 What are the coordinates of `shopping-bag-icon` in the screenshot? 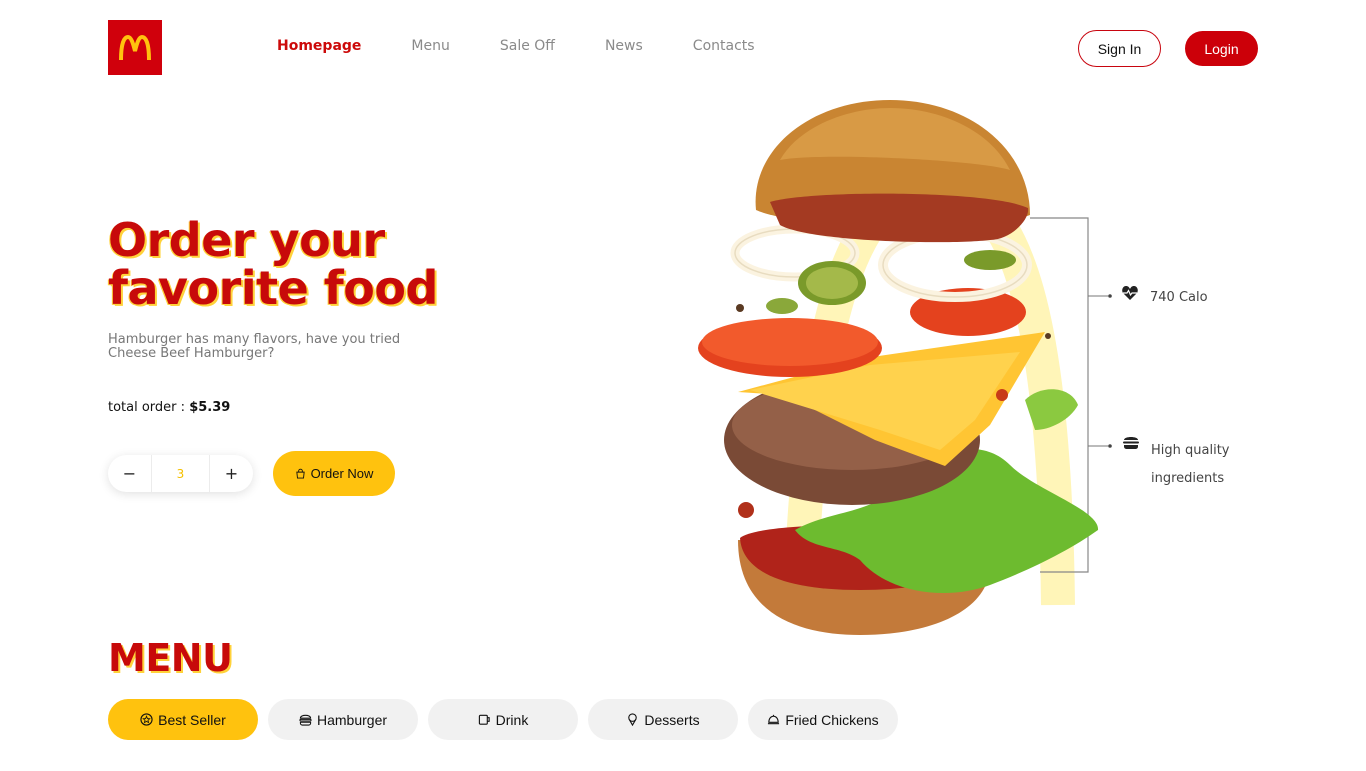 It's located at (300, 473).